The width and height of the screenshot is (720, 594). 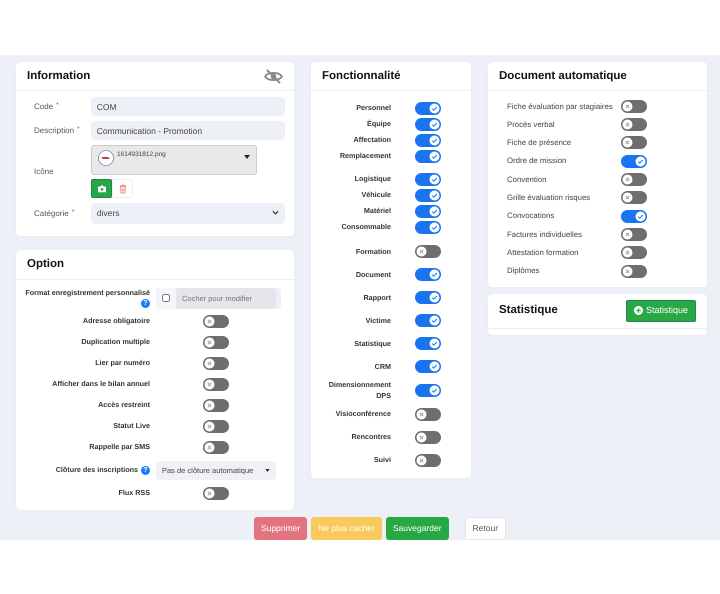 What do you see at coordinates (58, 76) in the screenshot?
I see `card-title: Information` at bounding box center [58, 76].